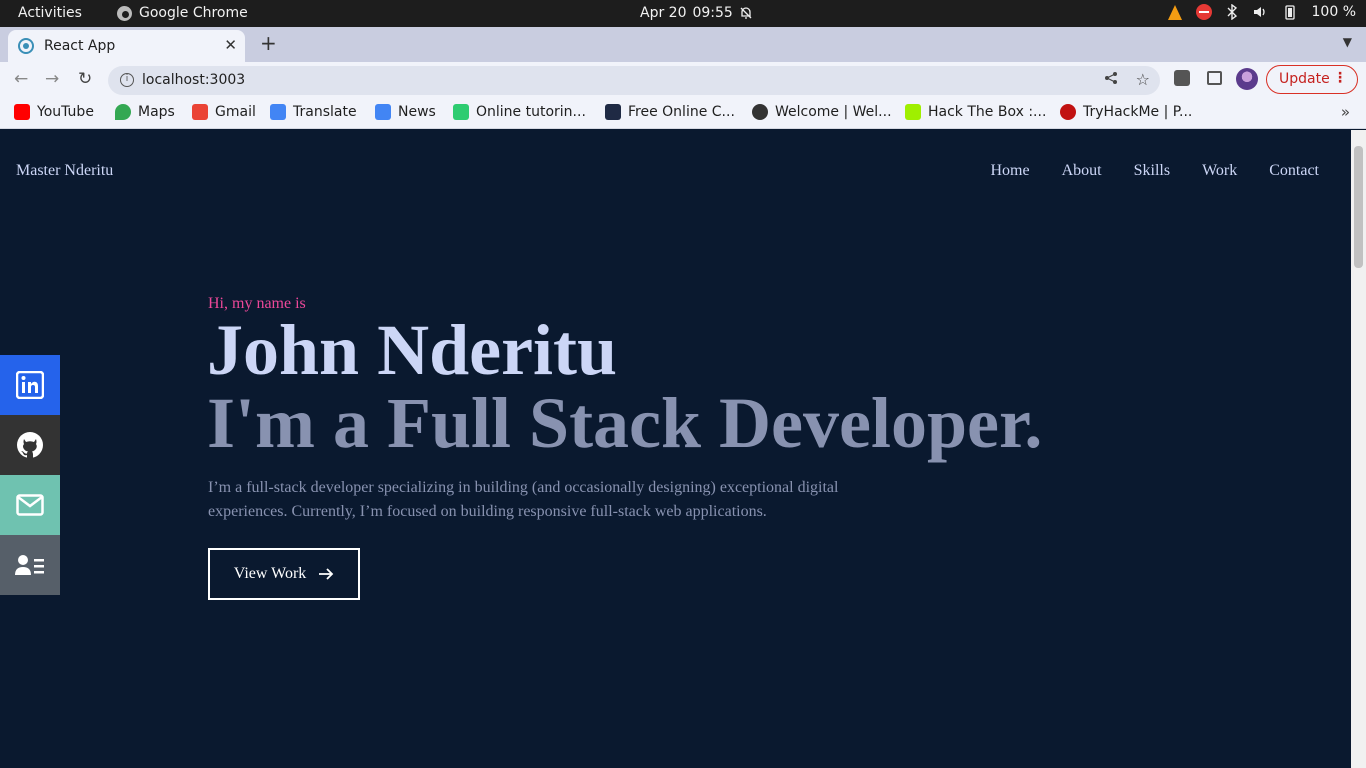 This screenshot has height=768, width=1366. Describe the element at coordinates (123, 112) in the screenshot. I see `maps-icon` at that location.